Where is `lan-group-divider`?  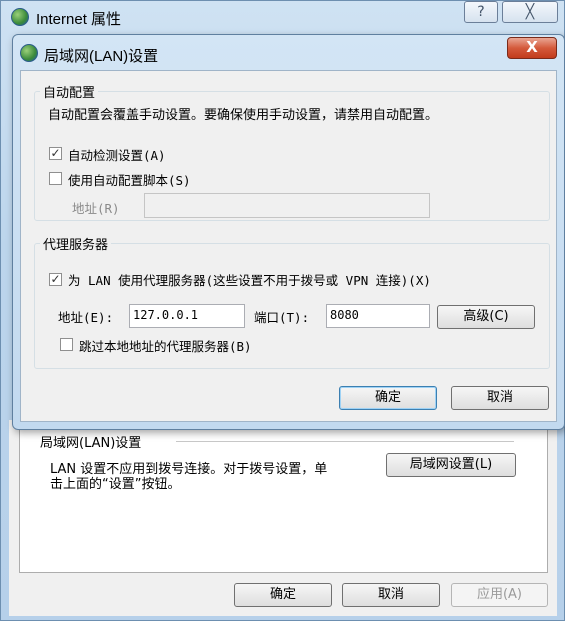
lan-group-divider is located at coordinates (345, 441).